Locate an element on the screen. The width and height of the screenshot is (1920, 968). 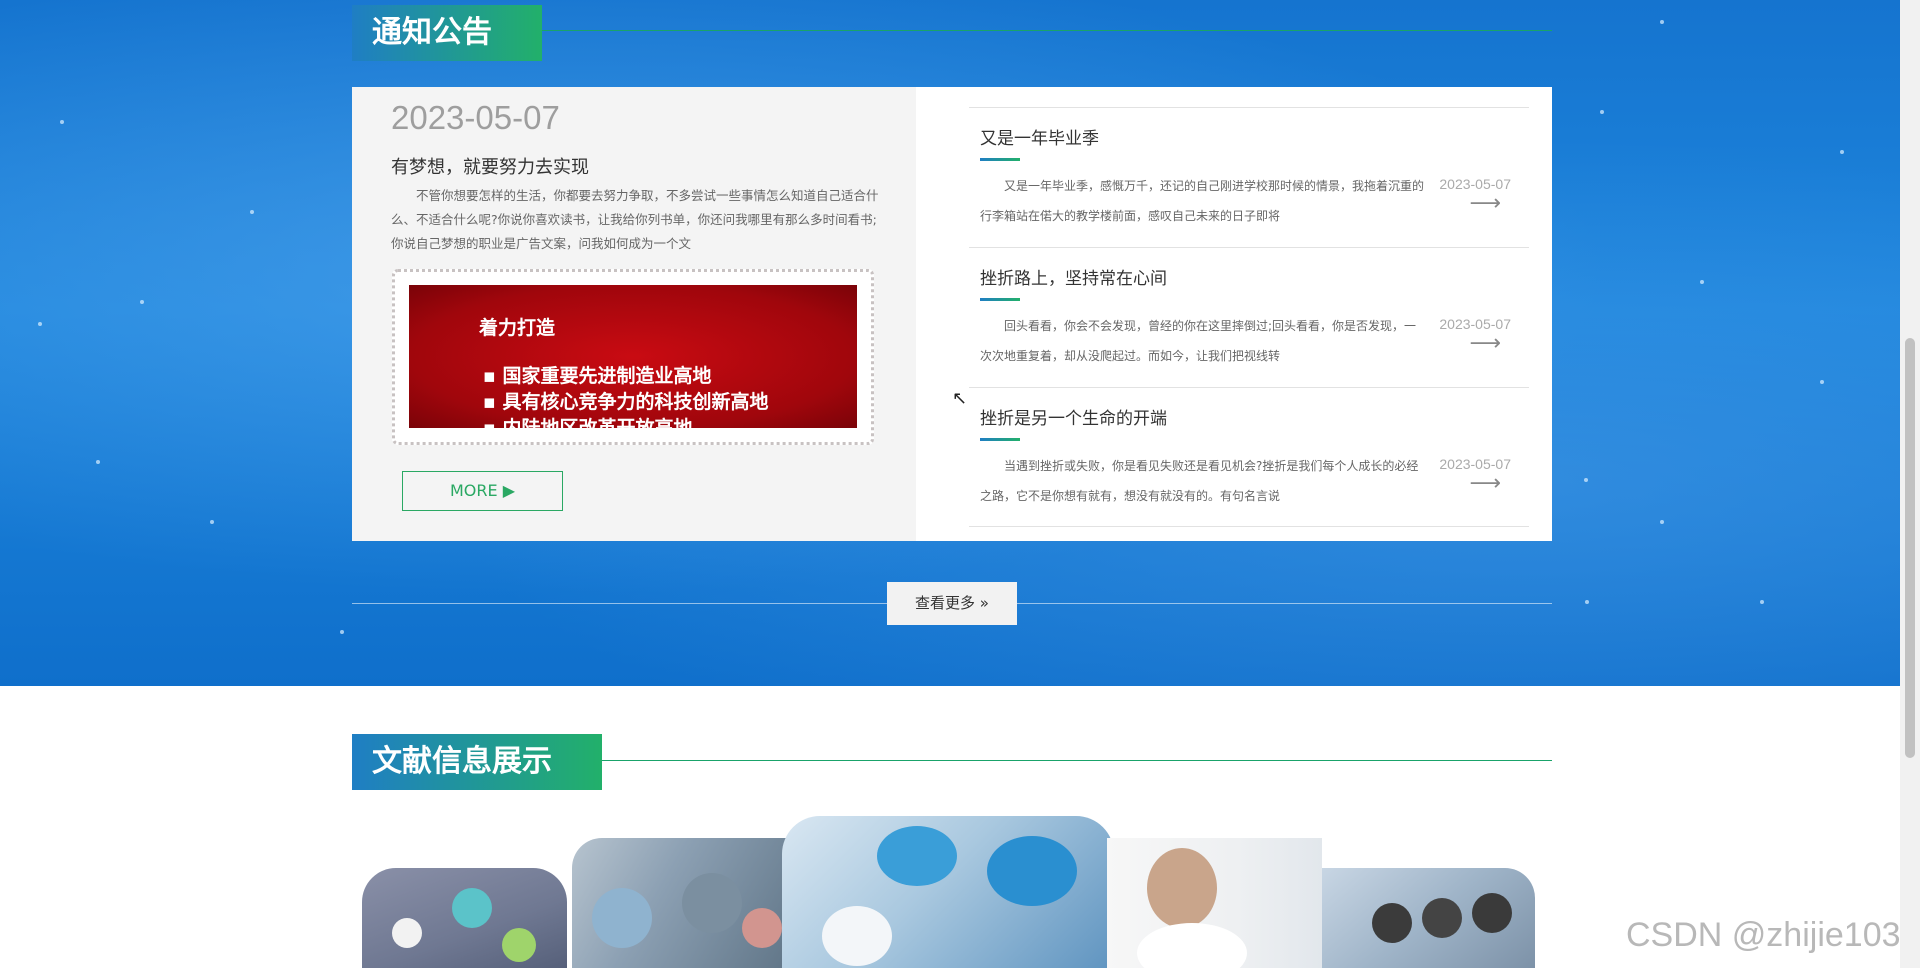
featured-date: 2023-05-07 is located at coordinates (475, 117).